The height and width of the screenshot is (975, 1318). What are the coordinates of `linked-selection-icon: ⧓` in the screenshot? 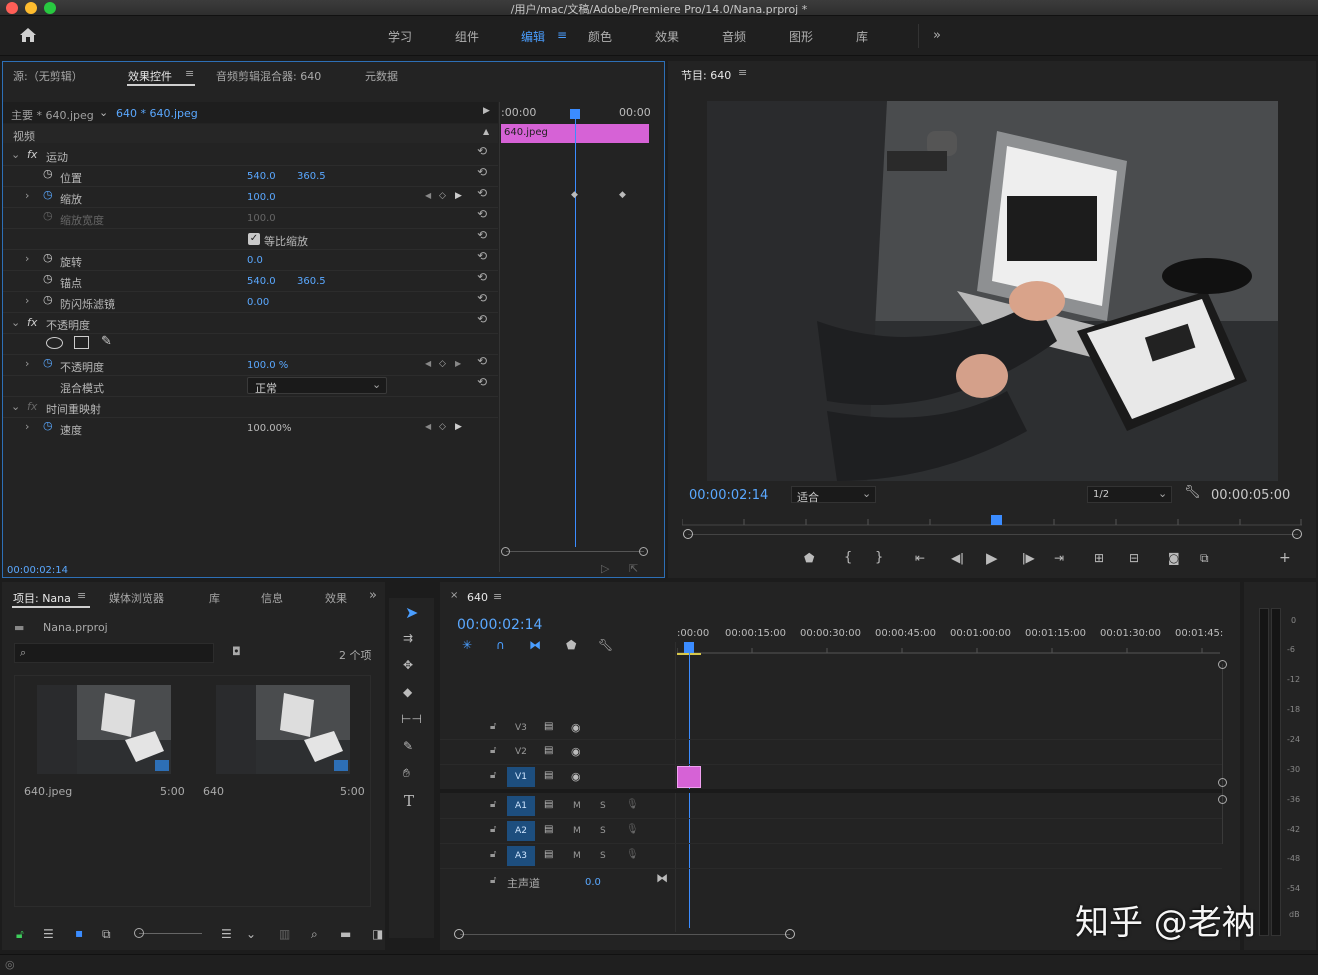 It's located at (535, 645).